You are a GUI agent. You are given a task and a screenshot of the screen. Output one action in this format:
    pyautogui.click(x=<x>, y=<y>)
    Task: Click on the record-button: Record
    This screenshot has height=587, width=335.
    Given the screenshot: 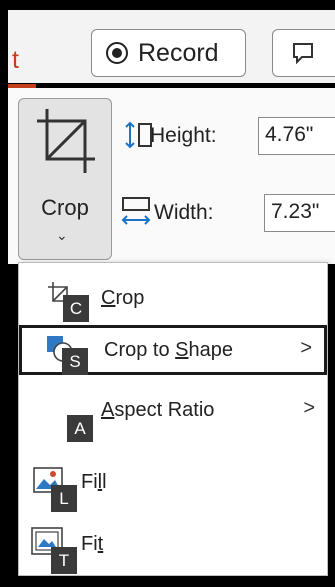 What is the action you would take?
    pyautogui.click(x=168, y=53)
    